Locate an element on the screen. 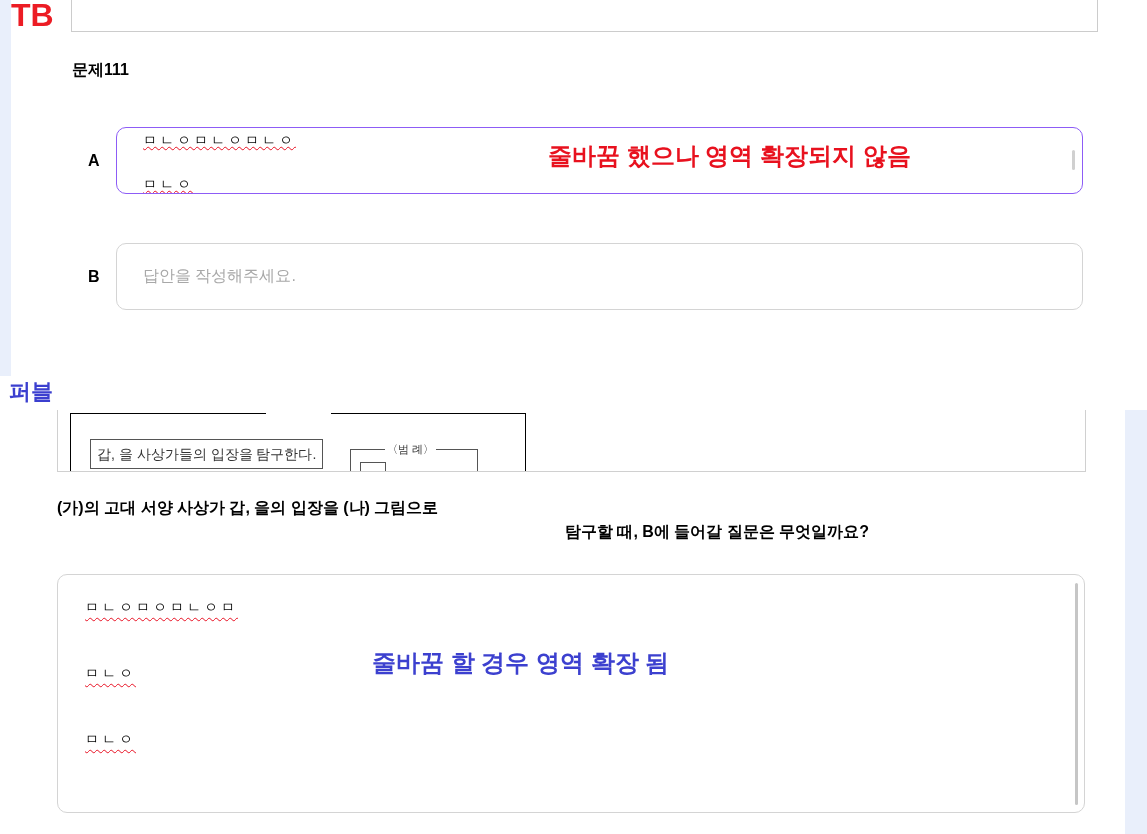 The width and height of the screenshot is (1147, 834). annotation-label: 퍼블 is located at coordinates (31, 391).